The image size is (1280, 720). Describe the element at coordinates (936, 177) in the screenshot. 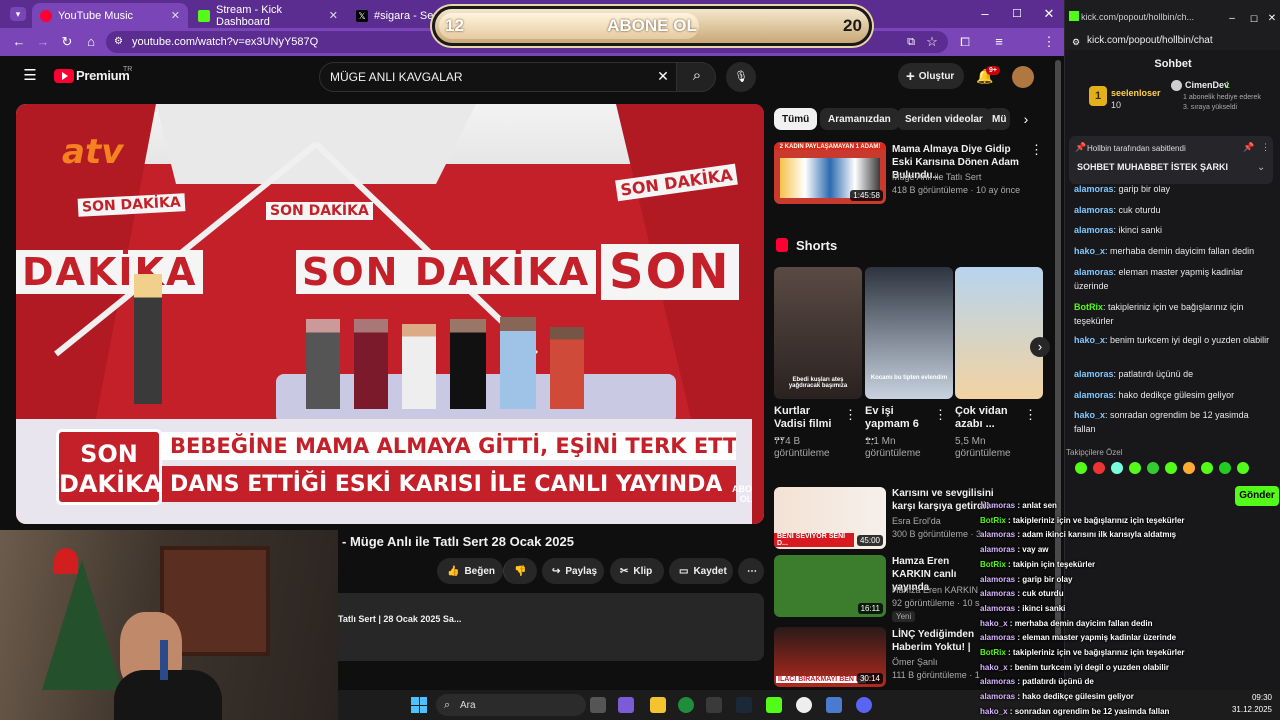

I see `related-channel: Müge Anlı ile Tatlı Sert` at that location.